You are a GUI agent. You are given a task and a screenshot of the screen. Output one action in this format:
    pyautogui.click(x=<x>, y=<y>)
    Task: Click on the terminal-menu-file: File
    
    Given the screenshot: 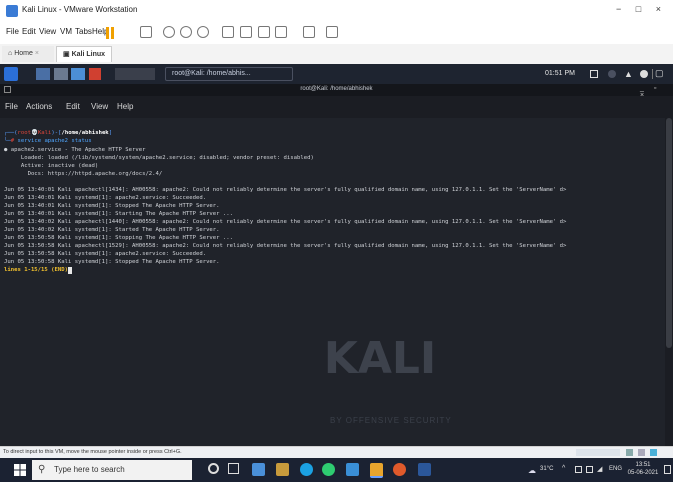 What is the action you would take?
    pyautogui.click(x=11, y=106)
    